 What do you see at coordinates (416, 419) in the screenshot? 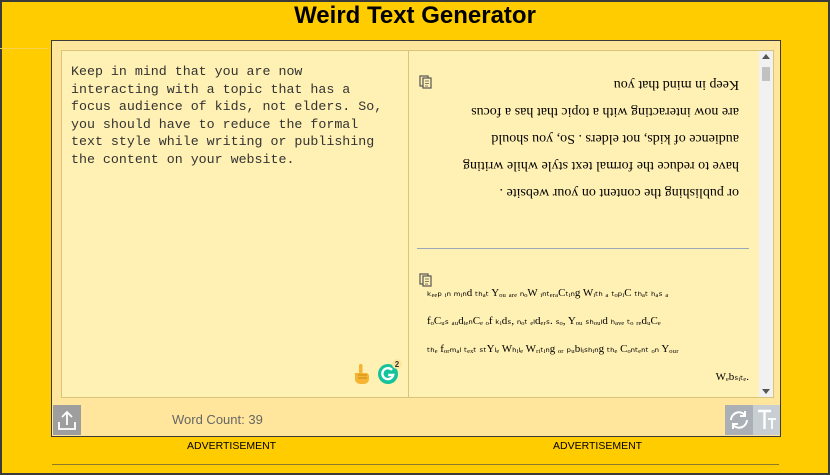
I see `bottom-toolbar: Word Count: 39` at bounding box center [416, 419].